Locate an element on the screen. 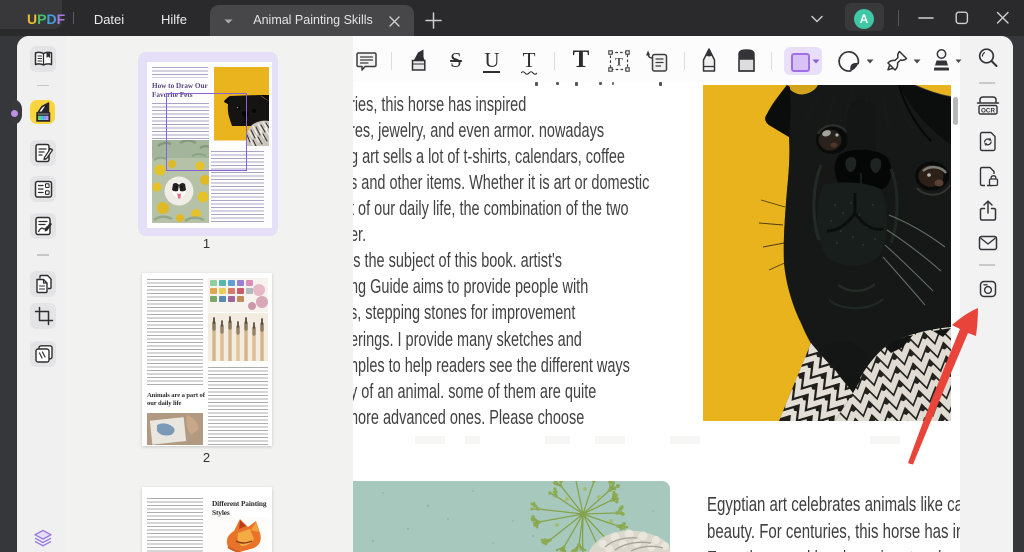 This screenshot has height=552, width=1024. svg-text: T is located at coordinates (619, 62).